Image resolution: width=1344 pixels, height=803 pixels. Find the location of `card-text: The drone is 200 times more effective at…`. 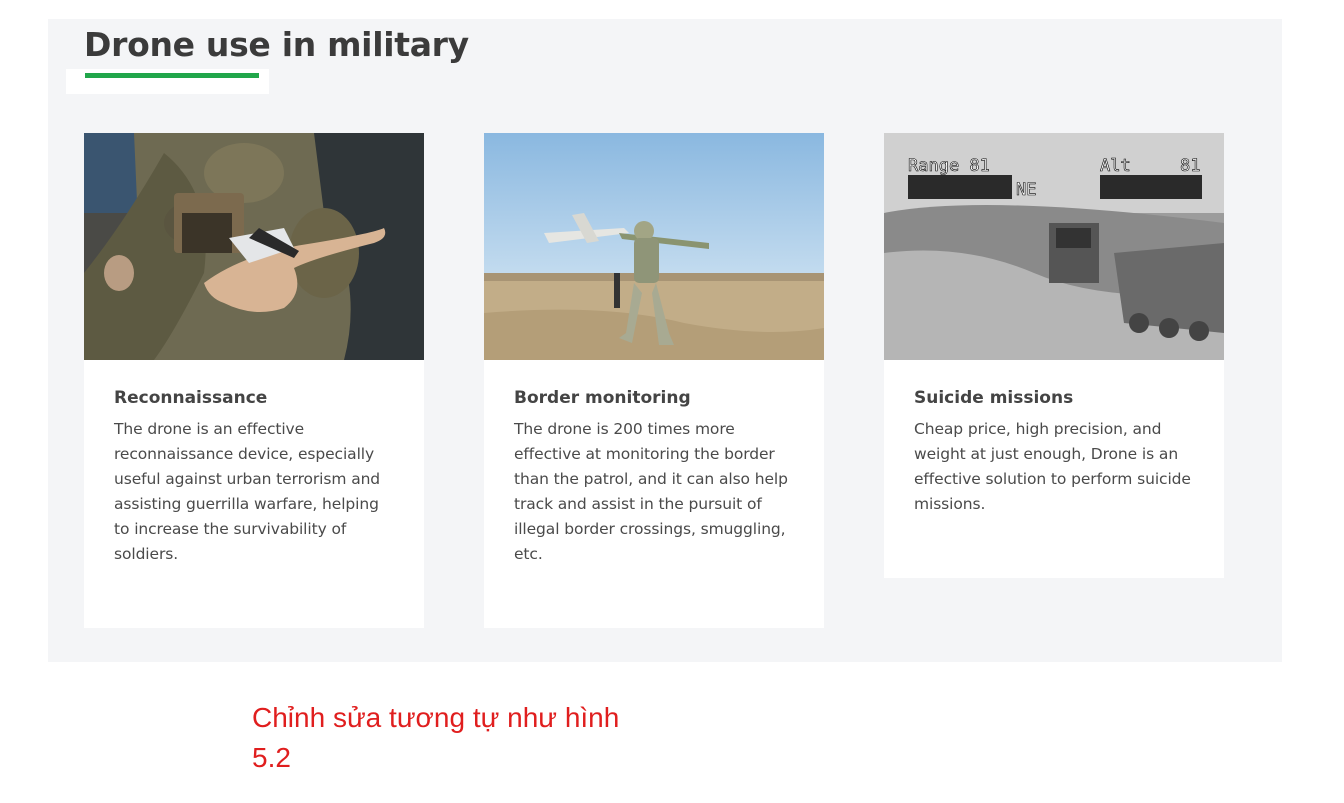

card-text: The drone is 200 times more effective at… is located at coordinates (651, 491).